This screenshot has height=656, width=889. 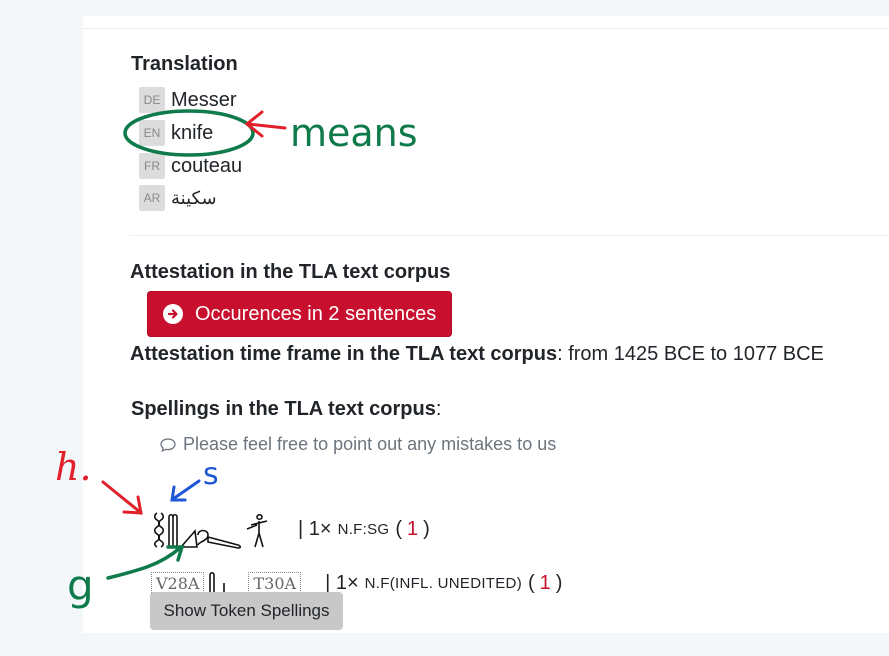 What do you see at coordinates (192, 132) in the screenshot?
I see `translation-word-en: knife` at bounding box center [192, 132].